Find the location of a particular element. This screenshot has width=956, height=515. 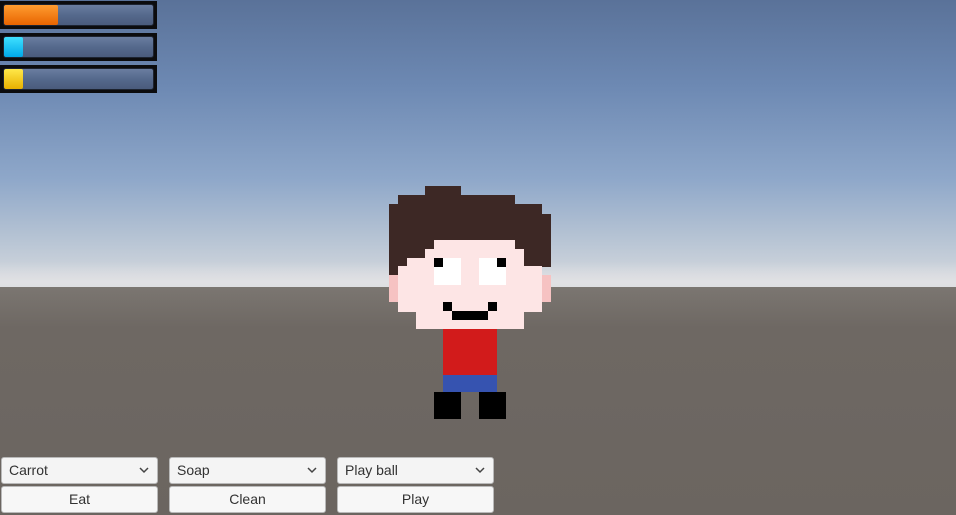

activity-dropdown-value: Play ball is located at coordinates (371, 470).